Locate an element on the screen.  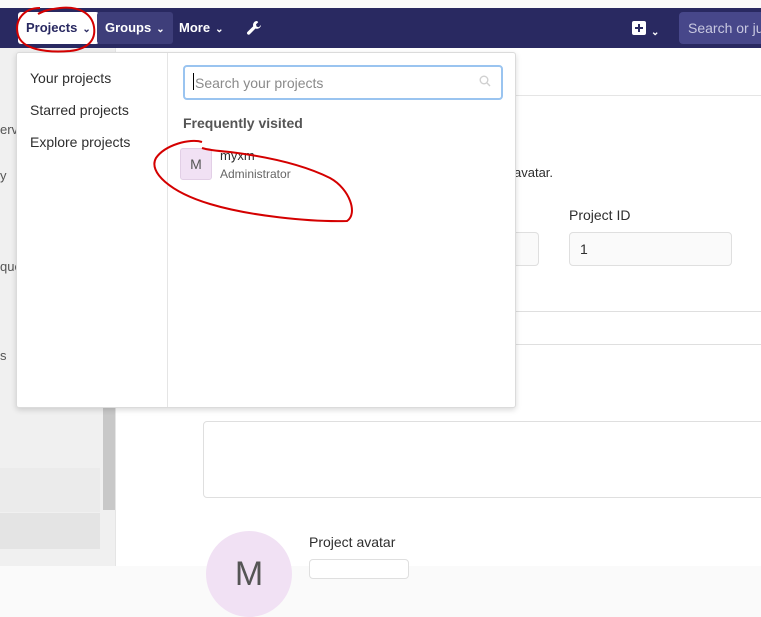
projects-dropdown-button: Projects ⌄ is located at coordinates (58, 28).